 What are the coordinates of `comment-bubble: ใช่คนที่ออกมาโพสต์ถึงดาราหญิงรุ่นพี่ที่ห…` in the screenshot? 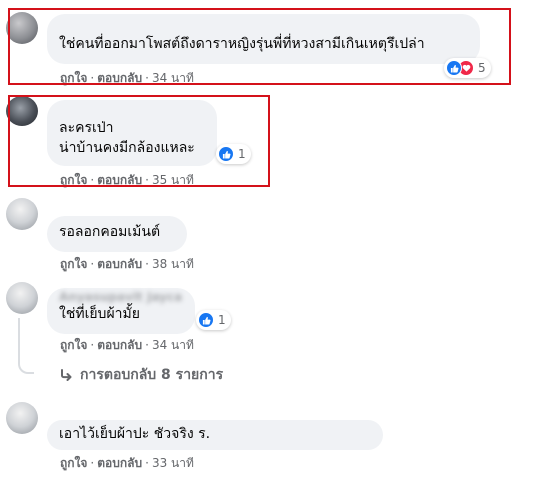 It's located at (263, 39).